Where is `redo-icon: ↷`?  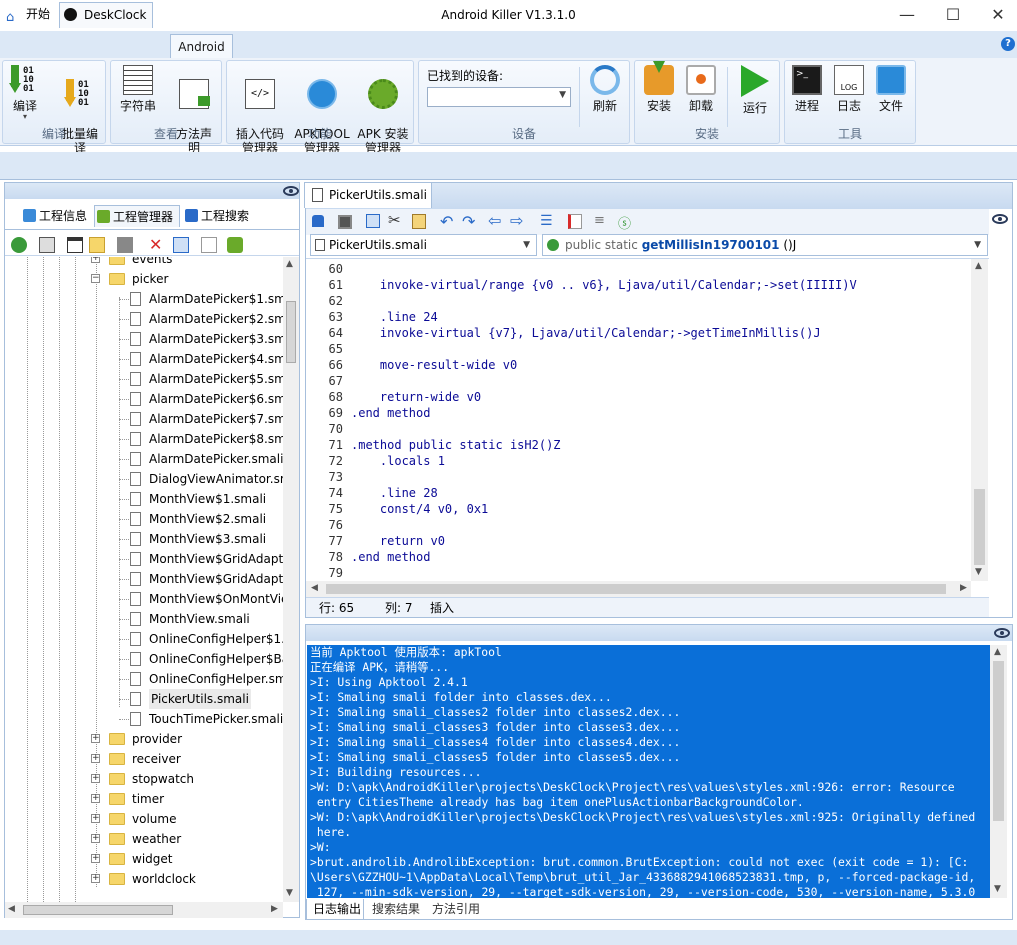
redo-icon: ↷ is located at coordinates (468, 221).